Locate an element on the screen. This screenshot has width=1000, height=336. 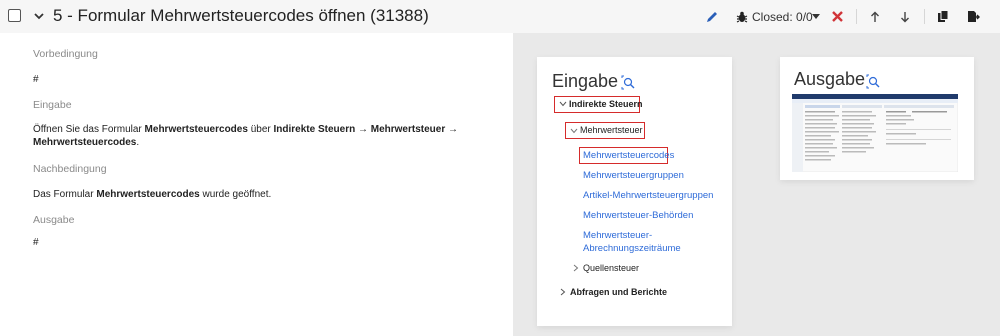
arrow-down-icon is located at coordinates (905, 16).